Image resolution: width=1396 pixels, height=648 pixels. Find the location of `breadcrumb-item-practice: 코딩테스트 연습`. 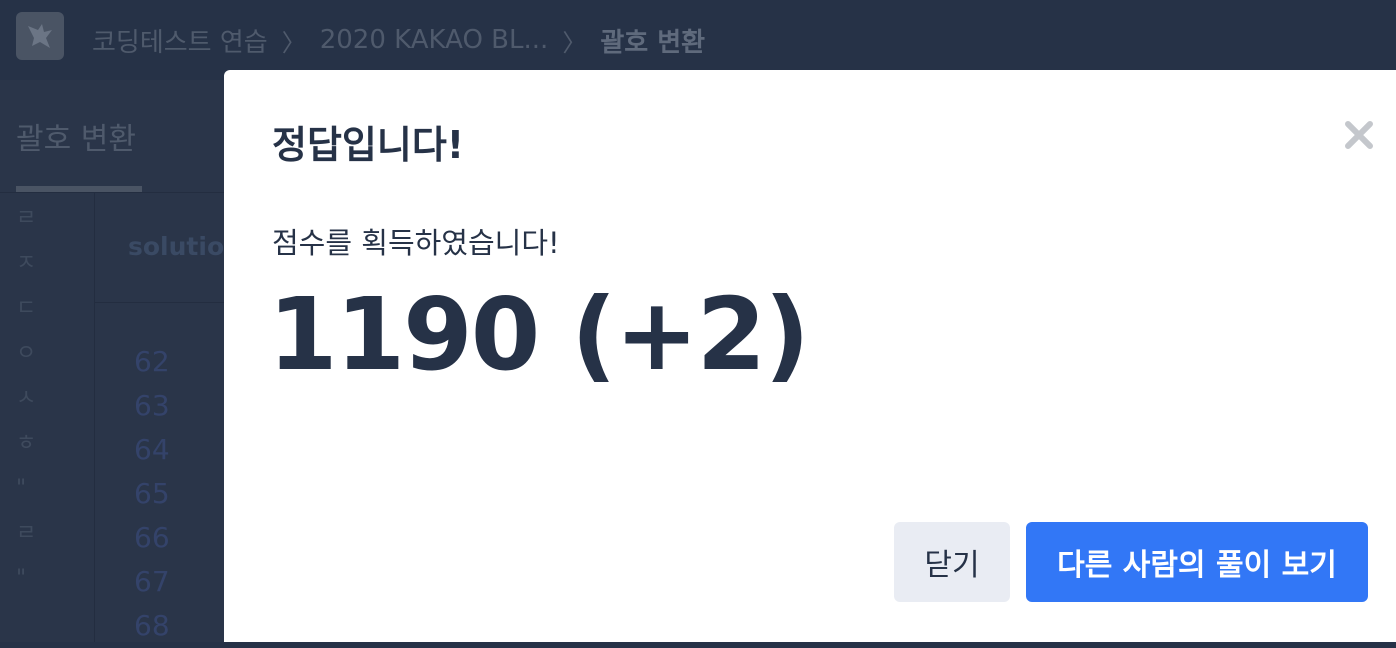

breadcrumb-item-practice: 코딩테스트 연습 is located at coordinates (180, 40).